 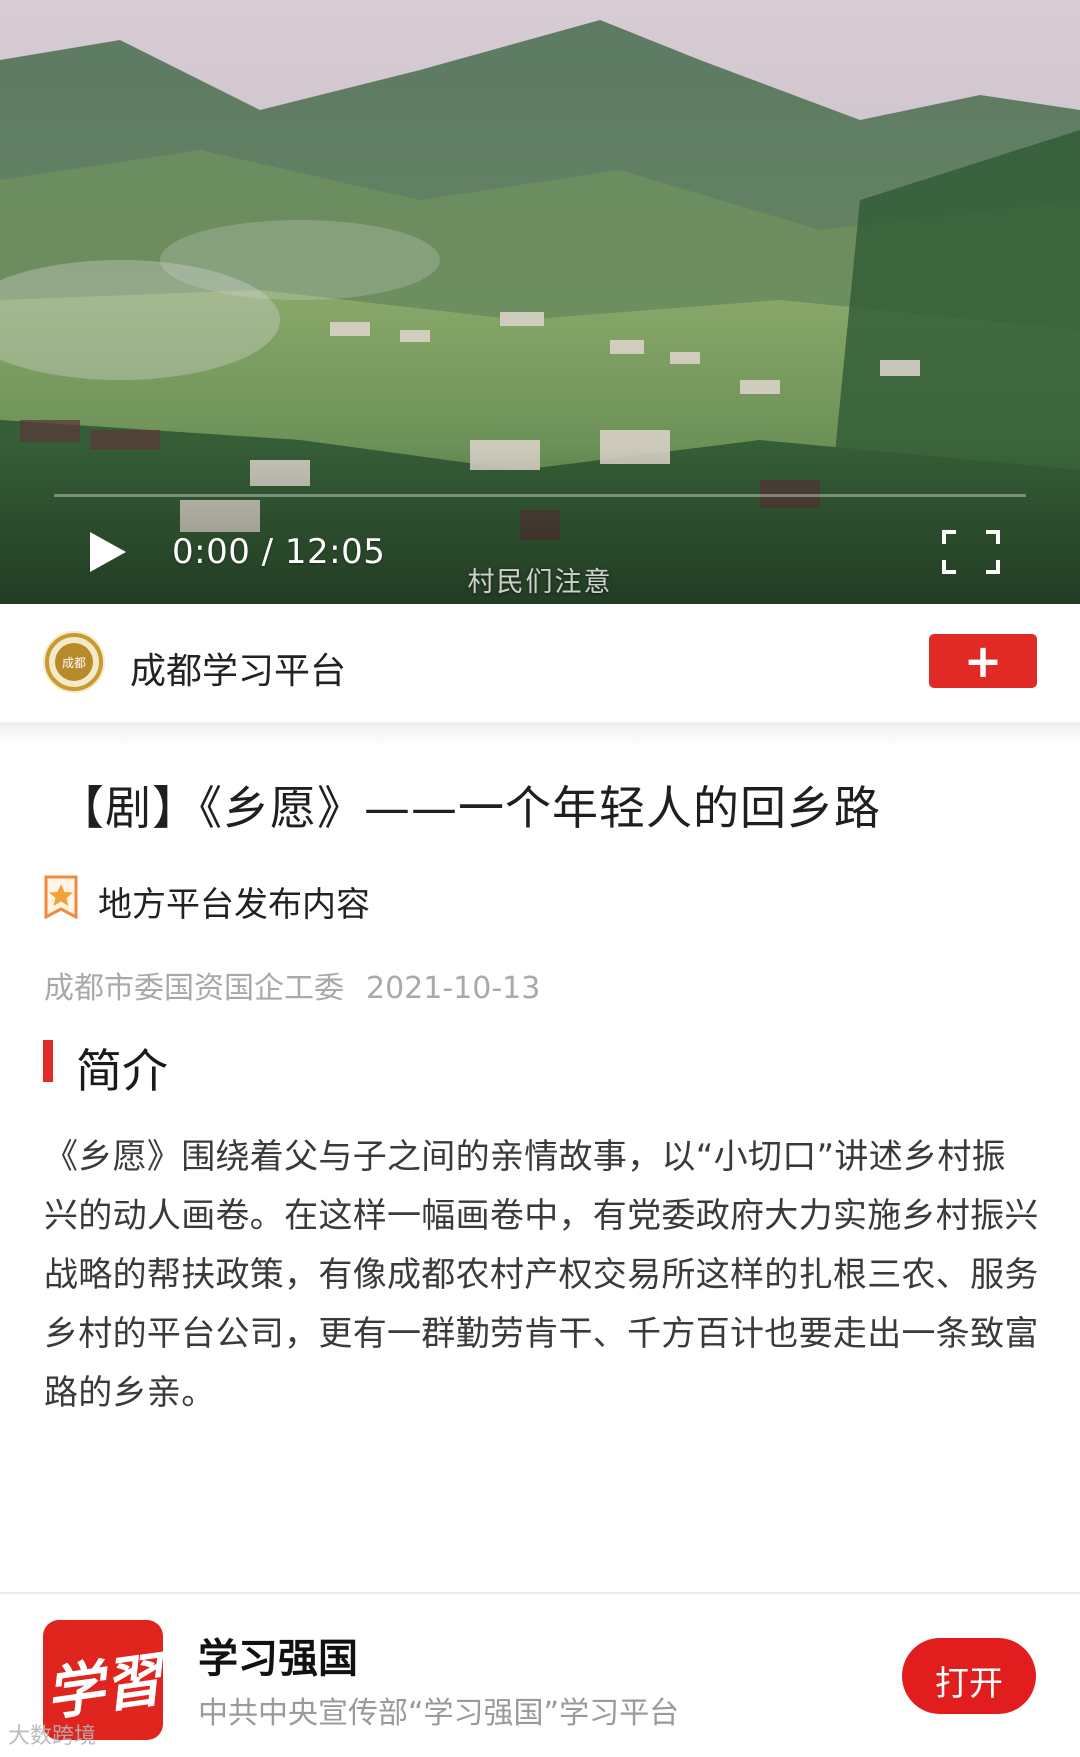 What do you see at coordinates (238, 668) in the screenshot?
I see `channel-name: 成都学习平台` at bounding box center [238, 668].